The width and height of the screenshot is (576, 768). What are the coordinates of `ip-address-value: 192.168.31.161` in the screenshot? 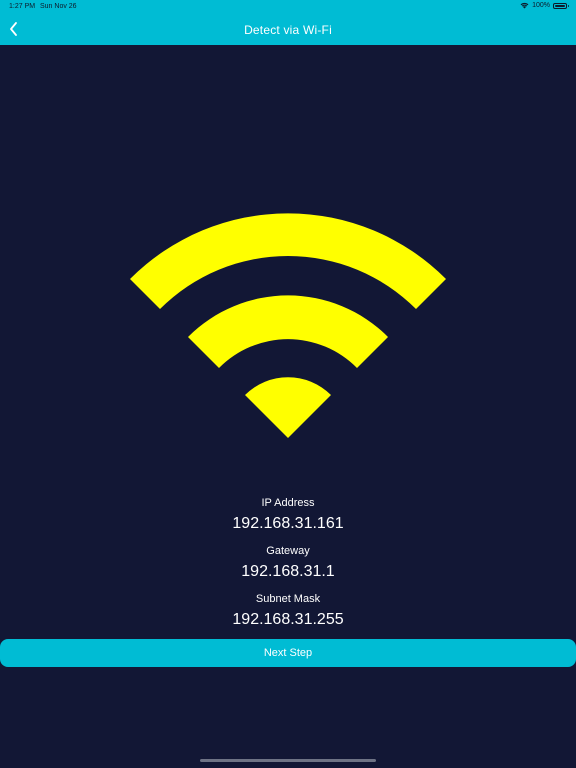 It's located at (288, 523).